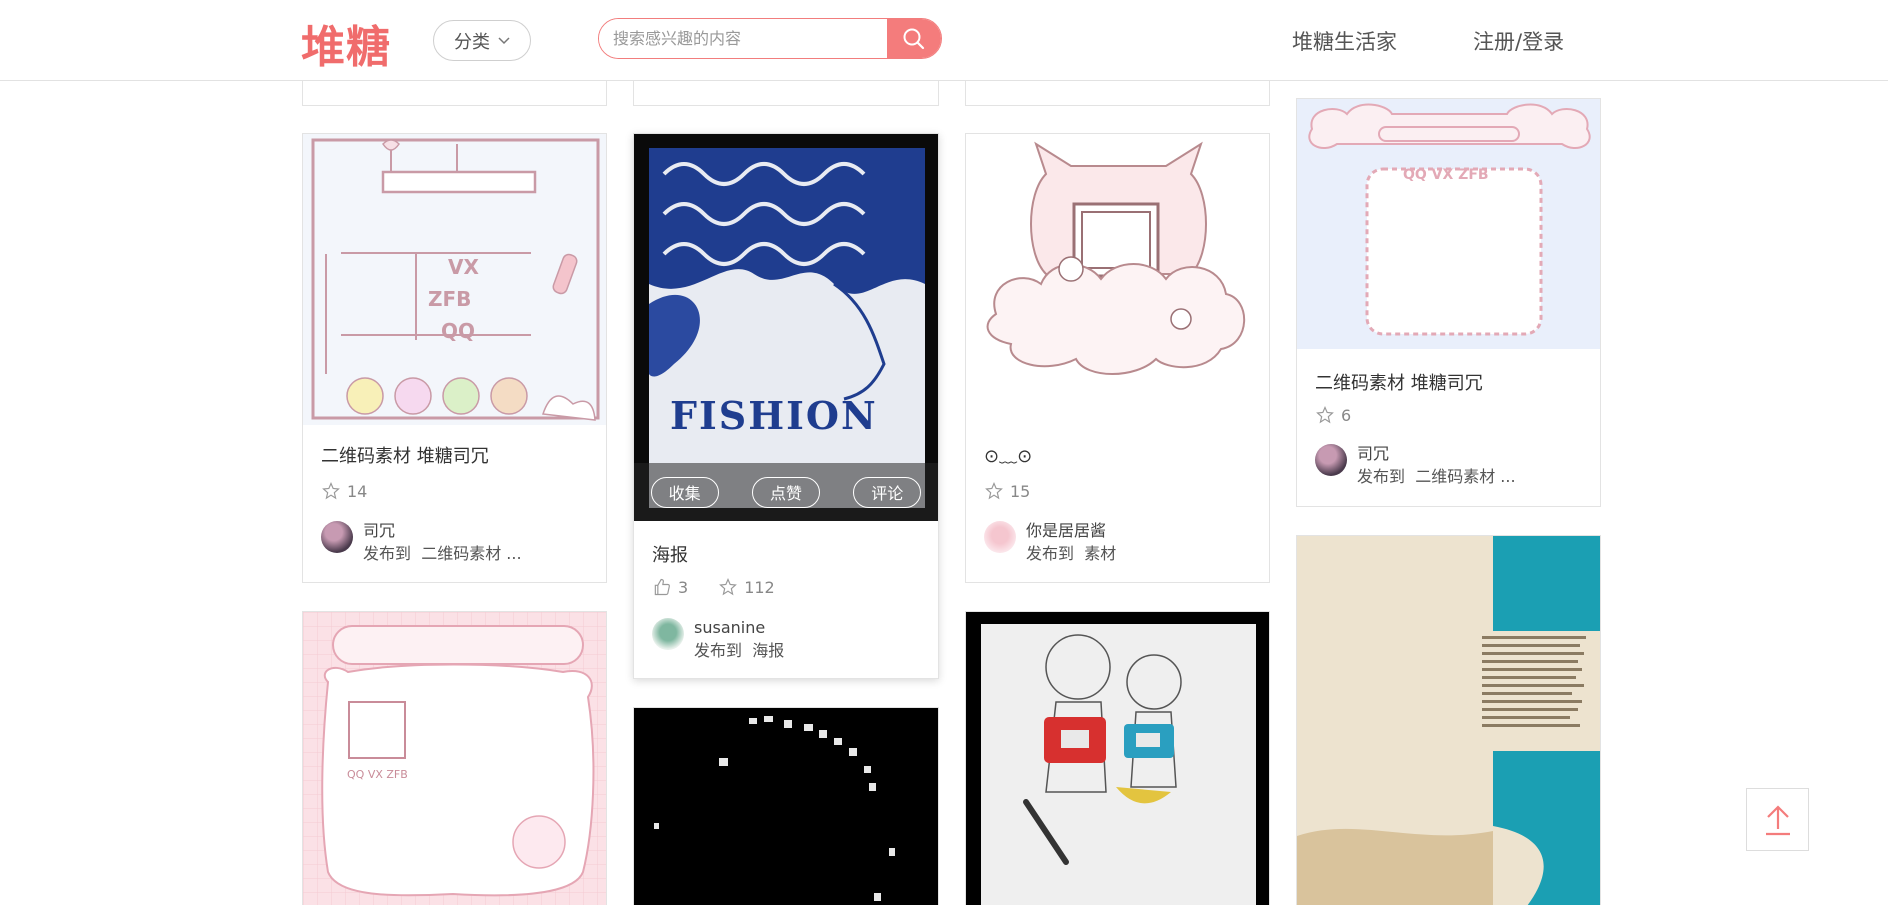  I want to click on card-image: VX ZFB QQ, so click(454, 279).